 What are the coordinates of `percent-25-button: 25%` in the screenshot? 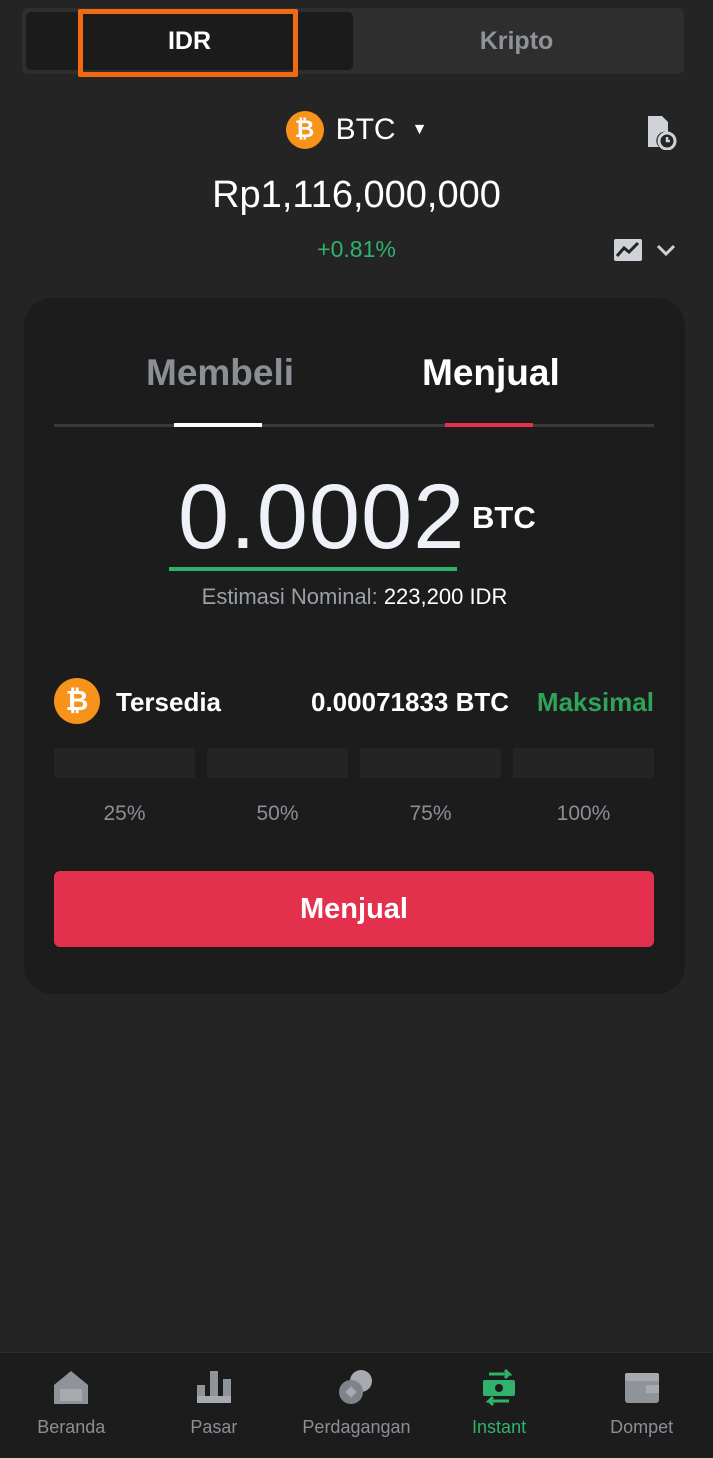 It's located at (124, 814).